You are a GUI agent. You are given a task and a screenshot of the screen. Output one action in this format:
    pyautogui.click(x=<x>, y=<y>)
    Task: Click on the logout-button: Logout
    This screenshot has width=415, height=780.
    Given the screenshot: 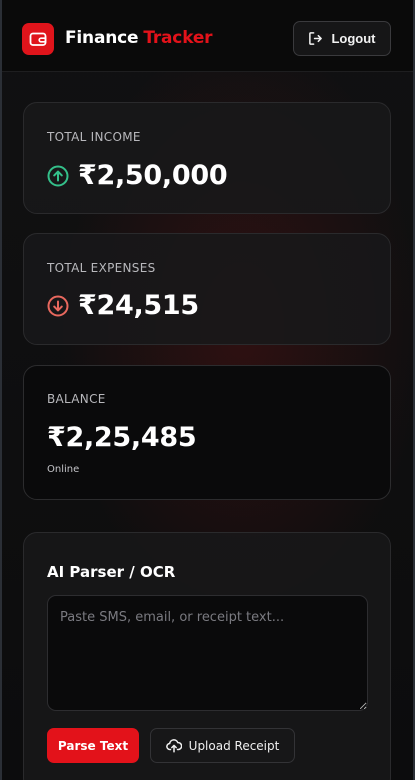 What is the action you would take?
    pyautogui.click(x=342, y=38)
    